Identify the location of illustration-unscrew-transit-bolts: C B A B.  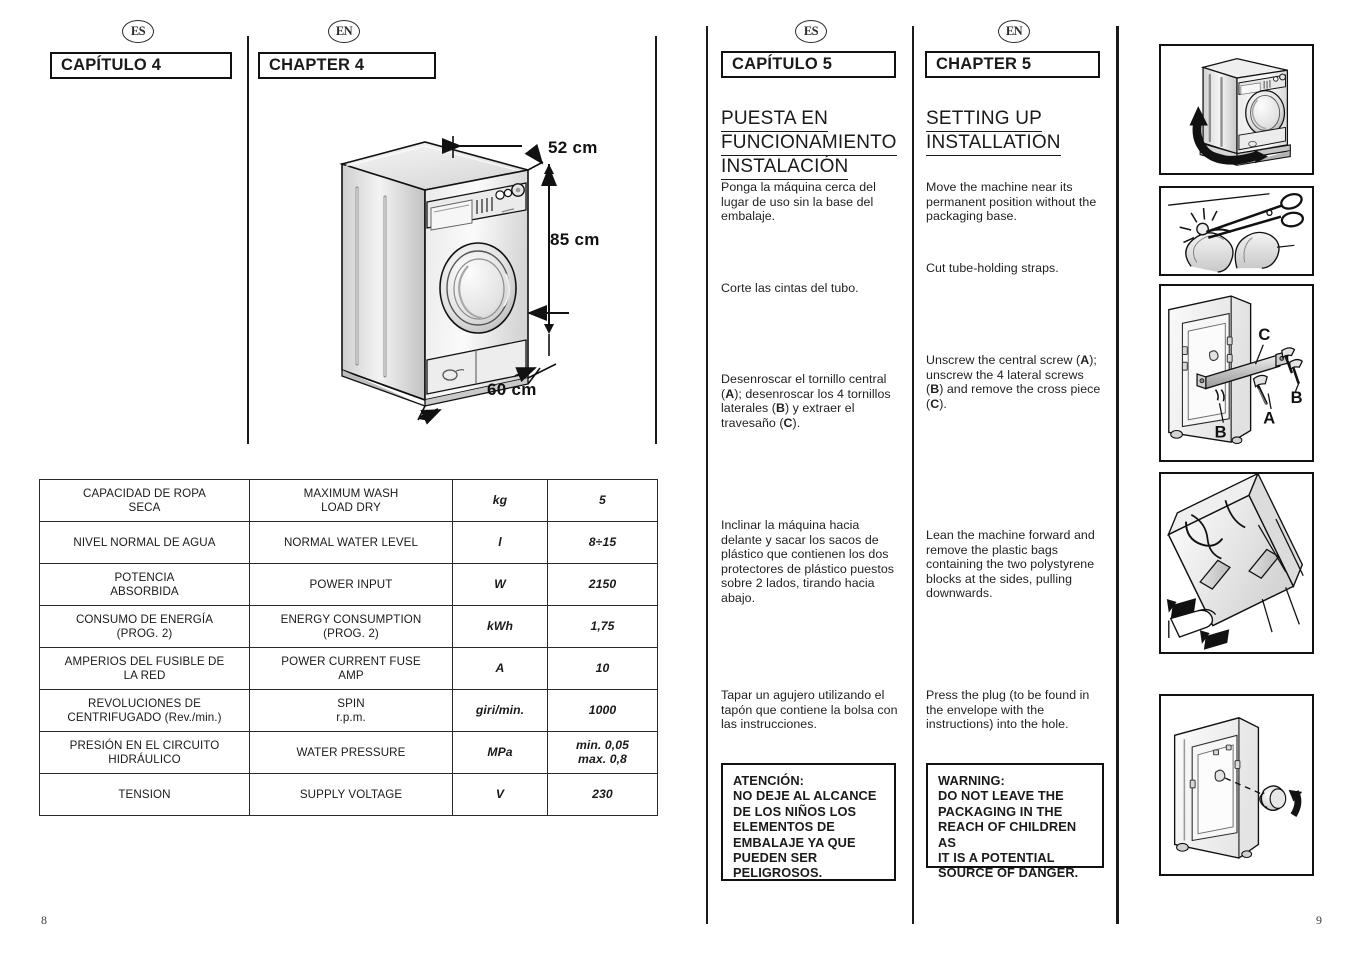
(1236, 373).